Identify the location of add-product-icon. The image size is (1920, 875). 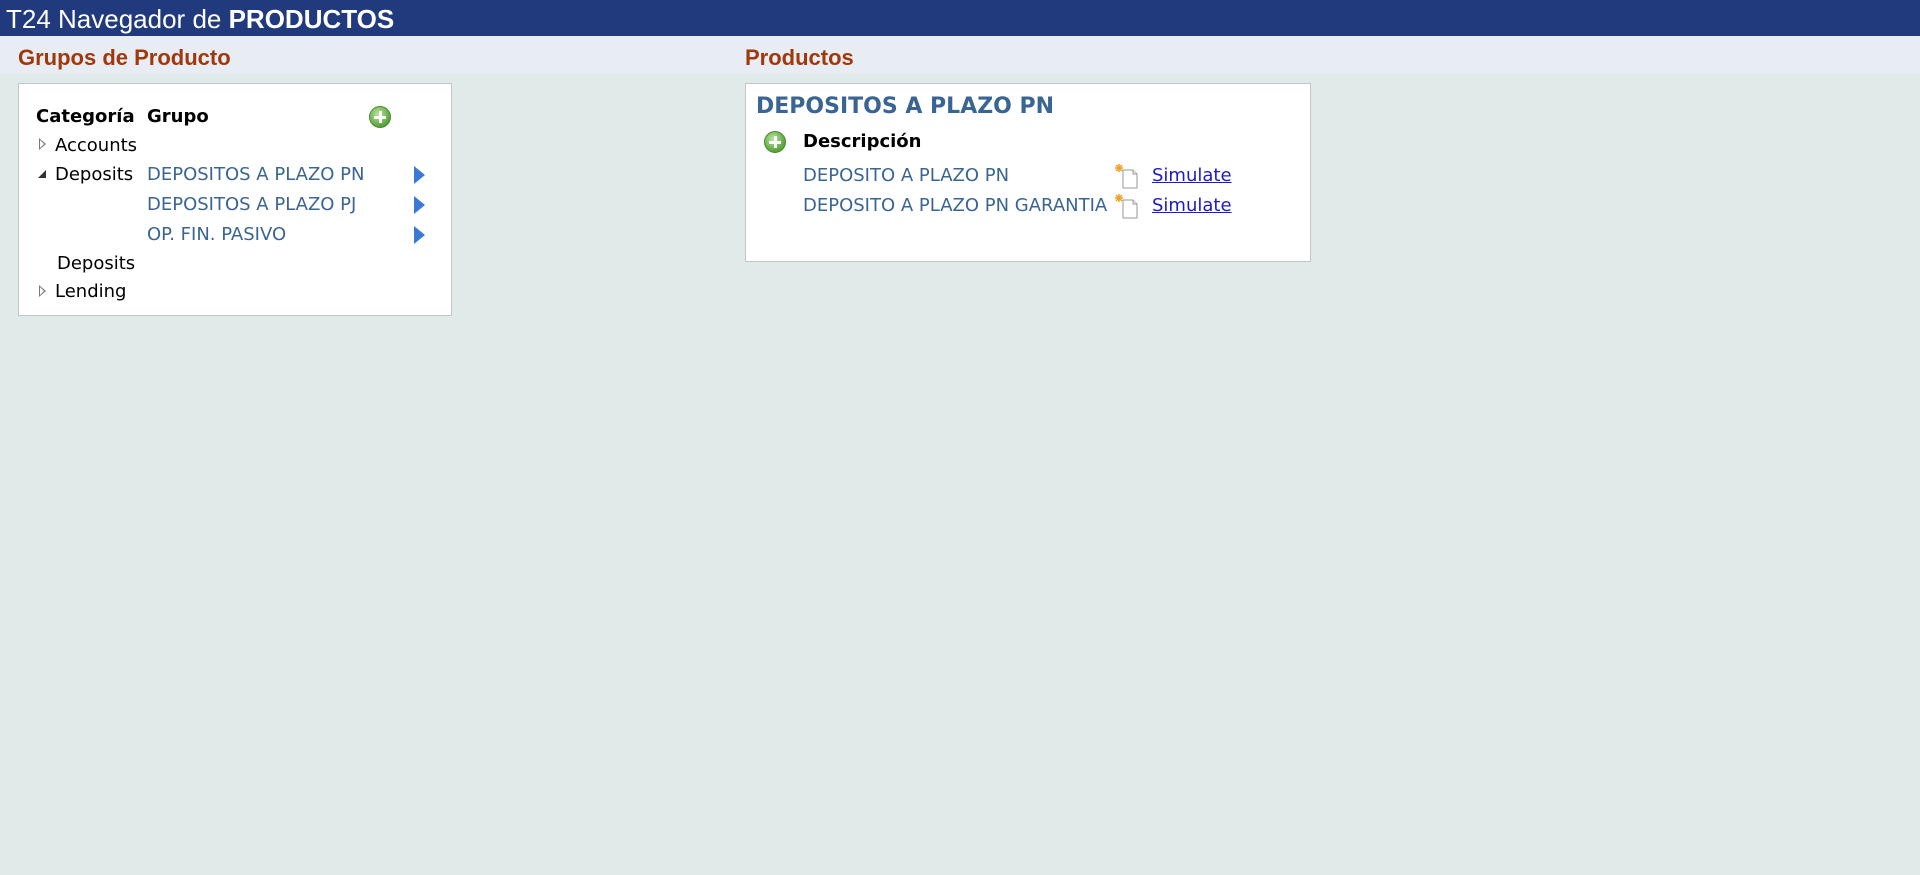
(775, 142).